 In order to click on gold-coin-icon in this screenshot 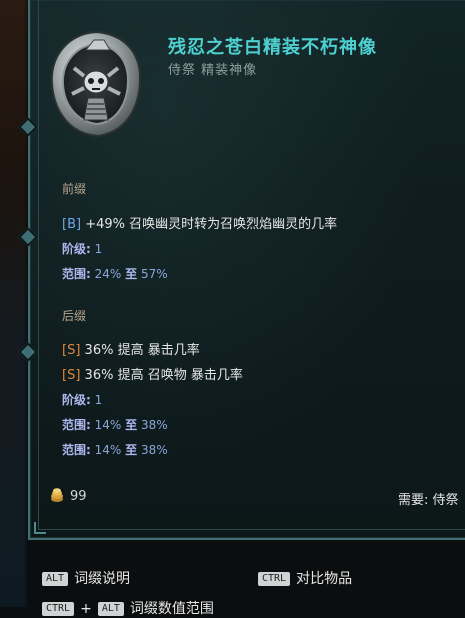, I will do `click(57, 495)`.